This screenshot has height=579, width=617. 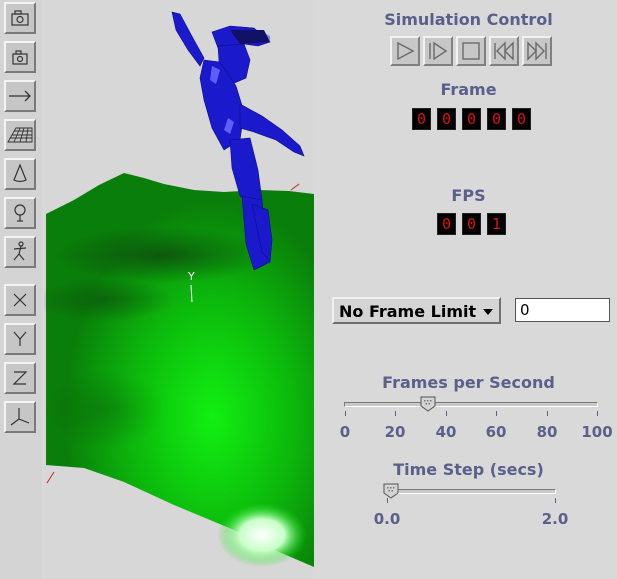 I want to click on stop-button, so click(x=471, y=51).